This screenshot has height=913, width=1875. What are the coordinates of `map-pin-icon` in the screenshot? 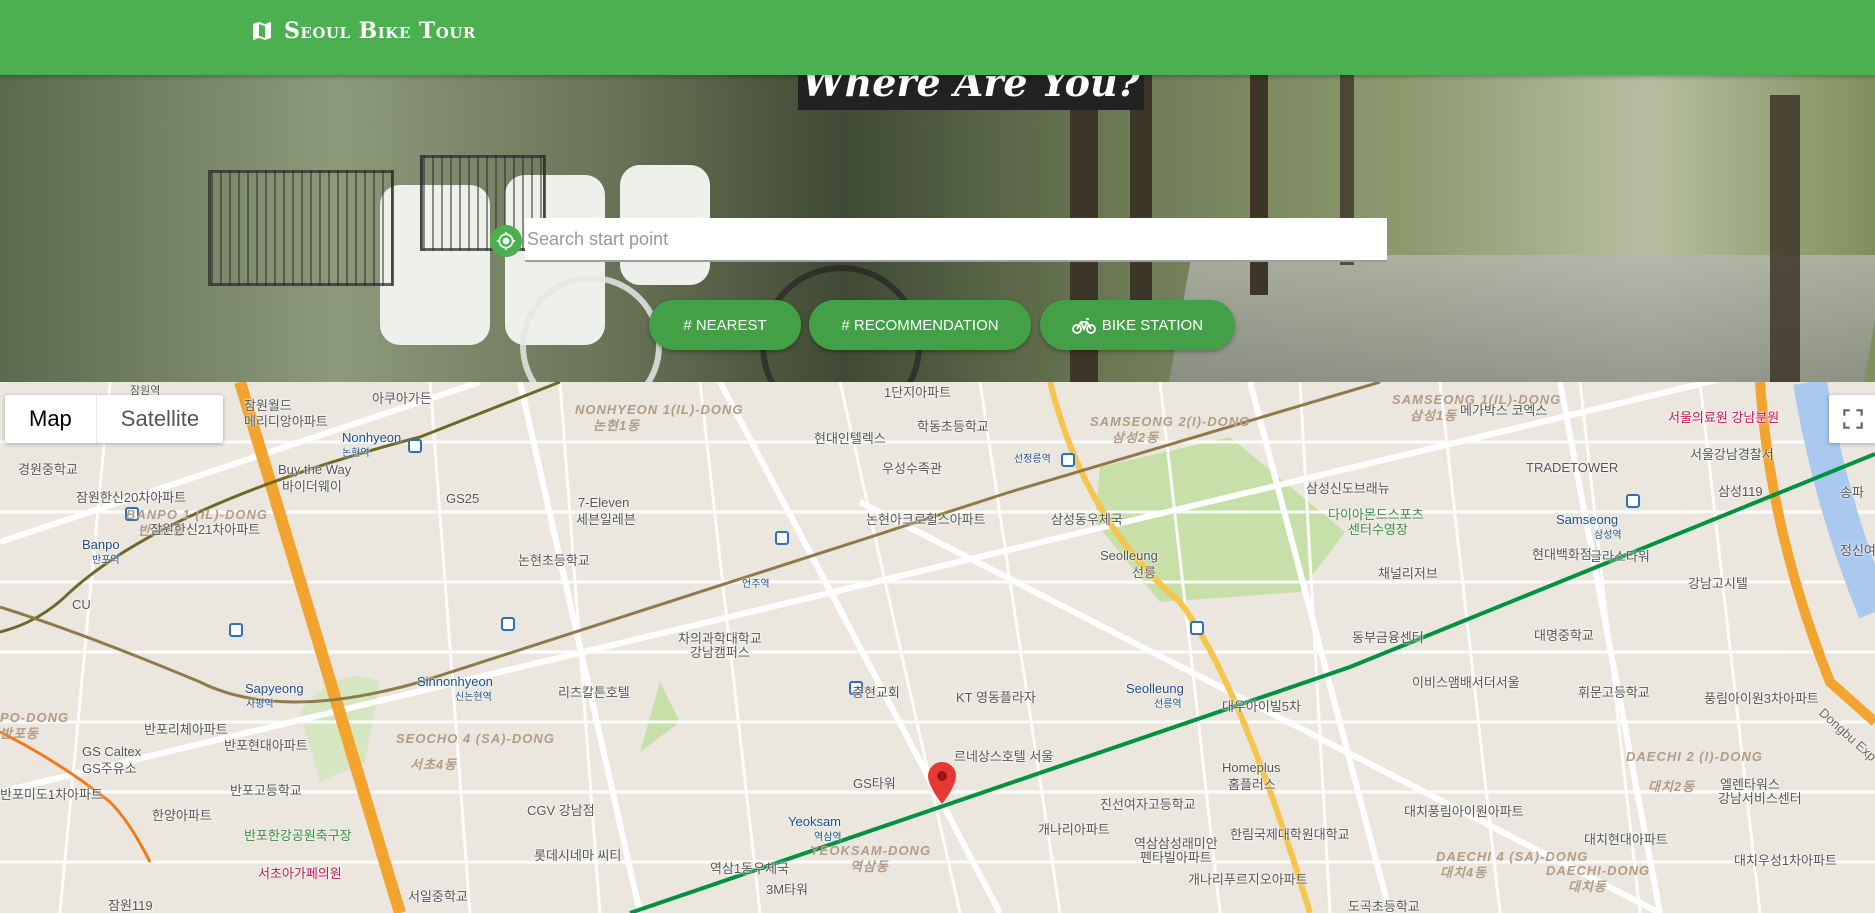 It's located at (942, 783).